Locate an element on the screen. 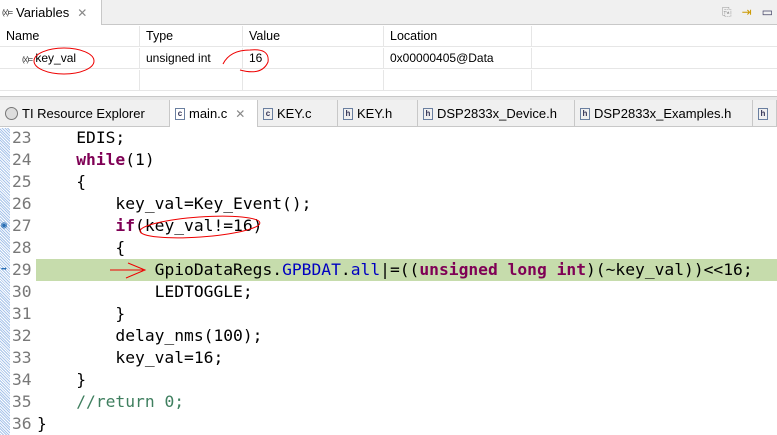 This screenshot has height=435, width=777. code-line: 26 key_val=Key_Event(); is located at coordinates (162, 203).